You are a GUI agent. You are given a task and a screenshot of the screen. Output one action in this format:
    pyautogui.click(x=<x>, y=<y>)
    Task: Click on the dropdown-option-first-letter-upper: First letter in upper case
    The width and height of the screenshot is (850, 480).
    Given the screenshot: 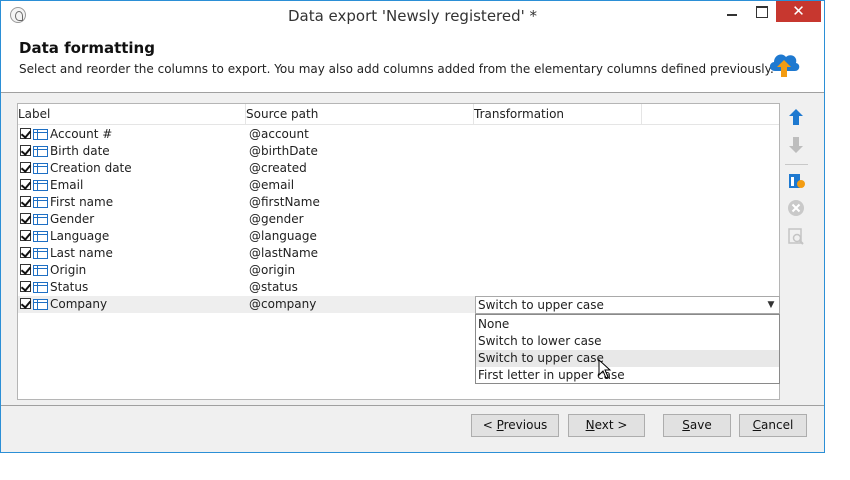 What is the action you would take?
    pyautogui.click(x=627, y=375)
    